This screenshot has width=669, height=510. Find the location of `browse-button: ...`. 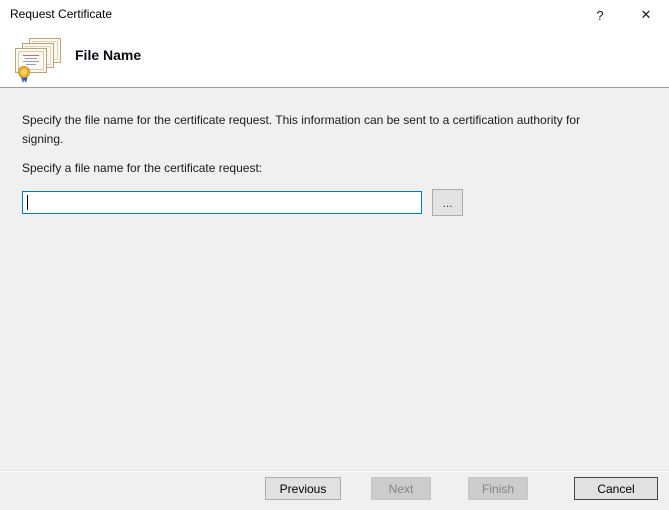

browse-button: ... is located at coordinates (447, 202).